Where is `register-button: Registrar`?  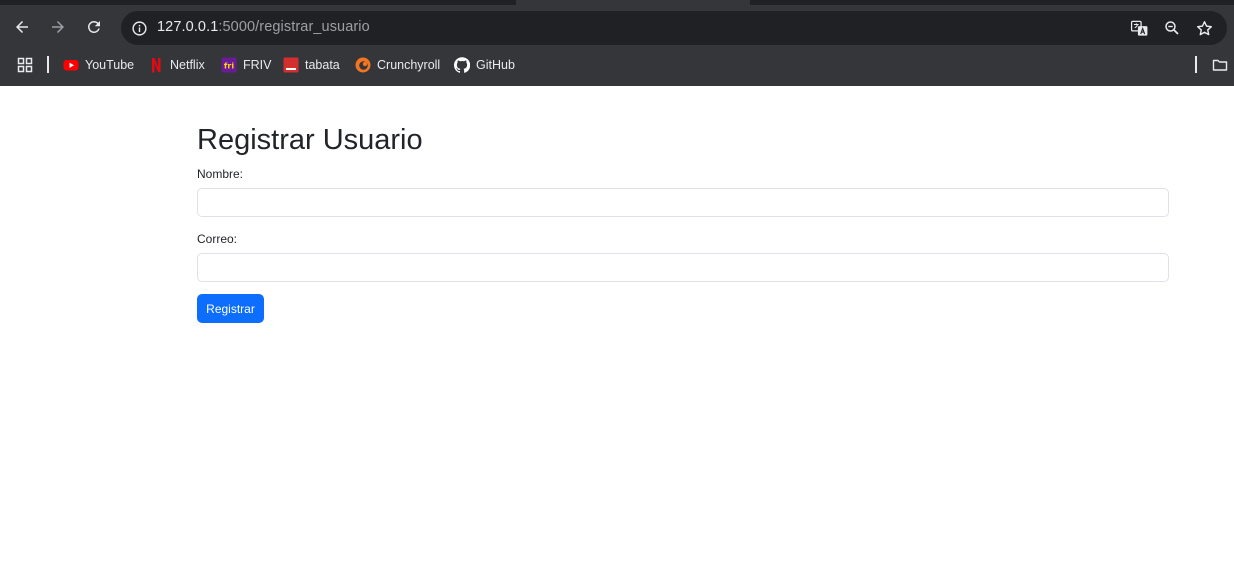 register-button: Registrar is located at coordinates (230, 308).